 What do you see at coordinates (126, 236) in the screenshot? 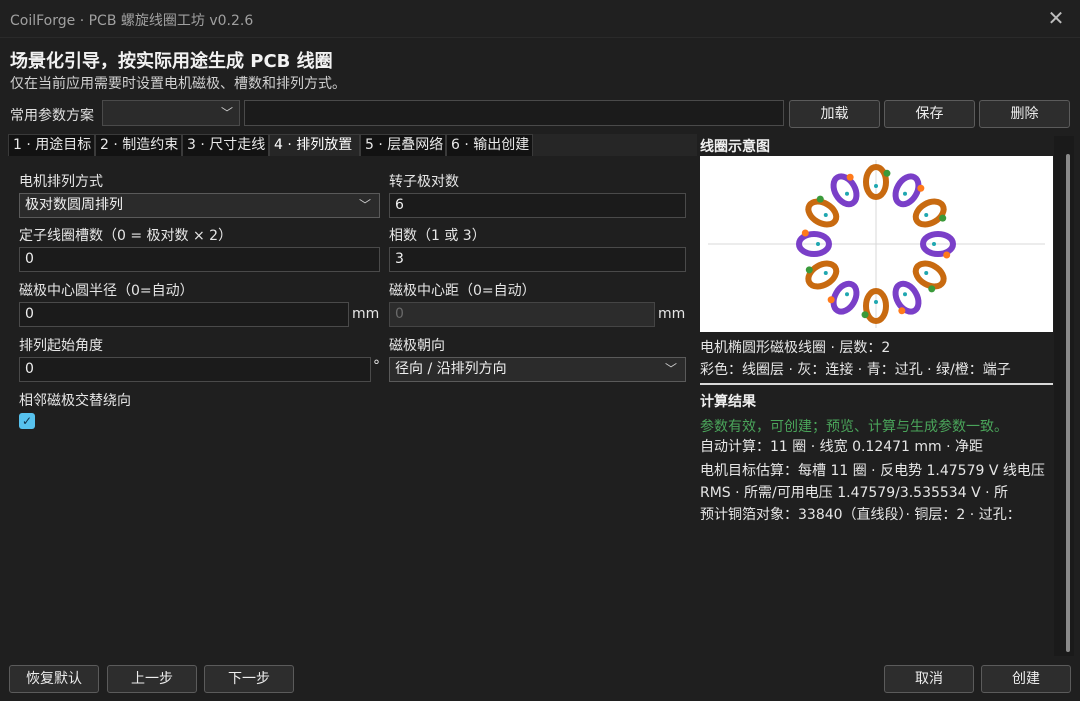
I see `slots-label: 定子线圈槽数（0 = 极对数 × 2）` at bounding box center [126, 236].